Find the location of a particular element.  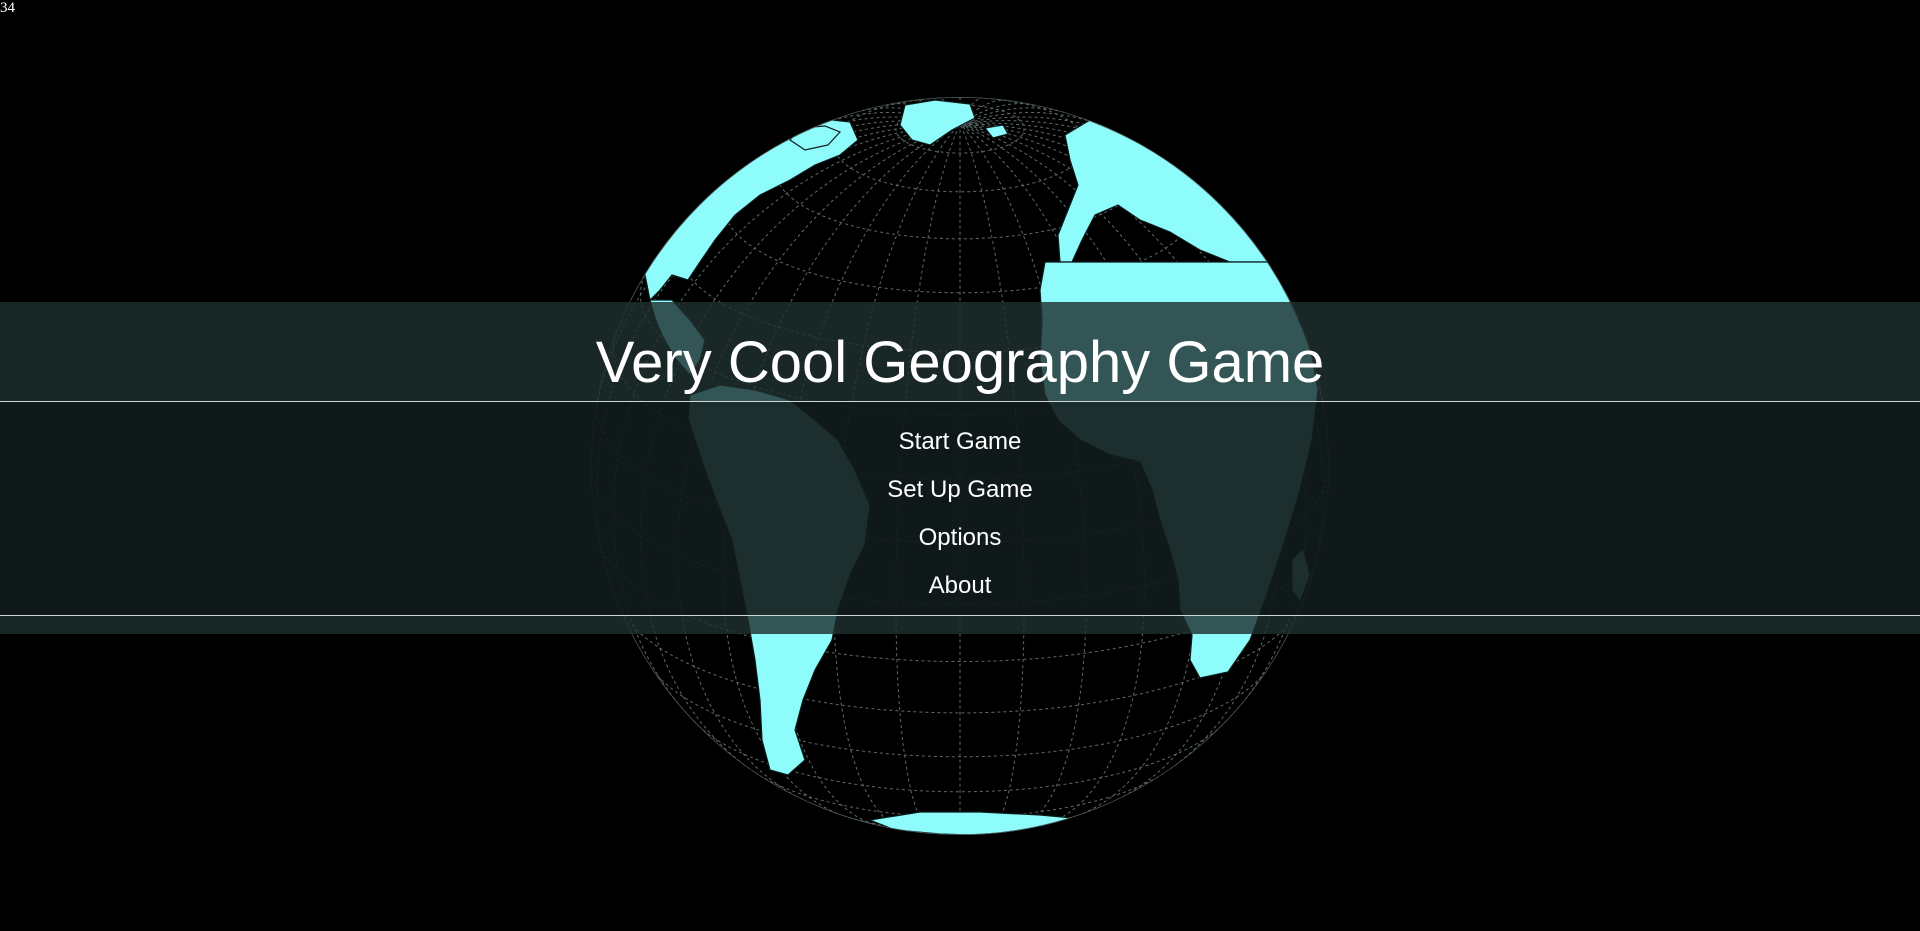

about-button: About is located at coordinates (960, 586).